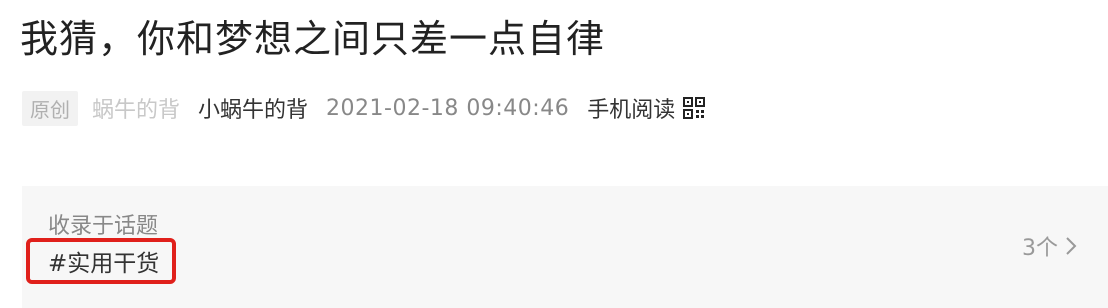 Image resolution: width=1108 pixels, height=308 pixels. What do you see at coordinates (50, 108) in the screenshot?
I see `original-badge: 原创` at bounding box center [50, 108].